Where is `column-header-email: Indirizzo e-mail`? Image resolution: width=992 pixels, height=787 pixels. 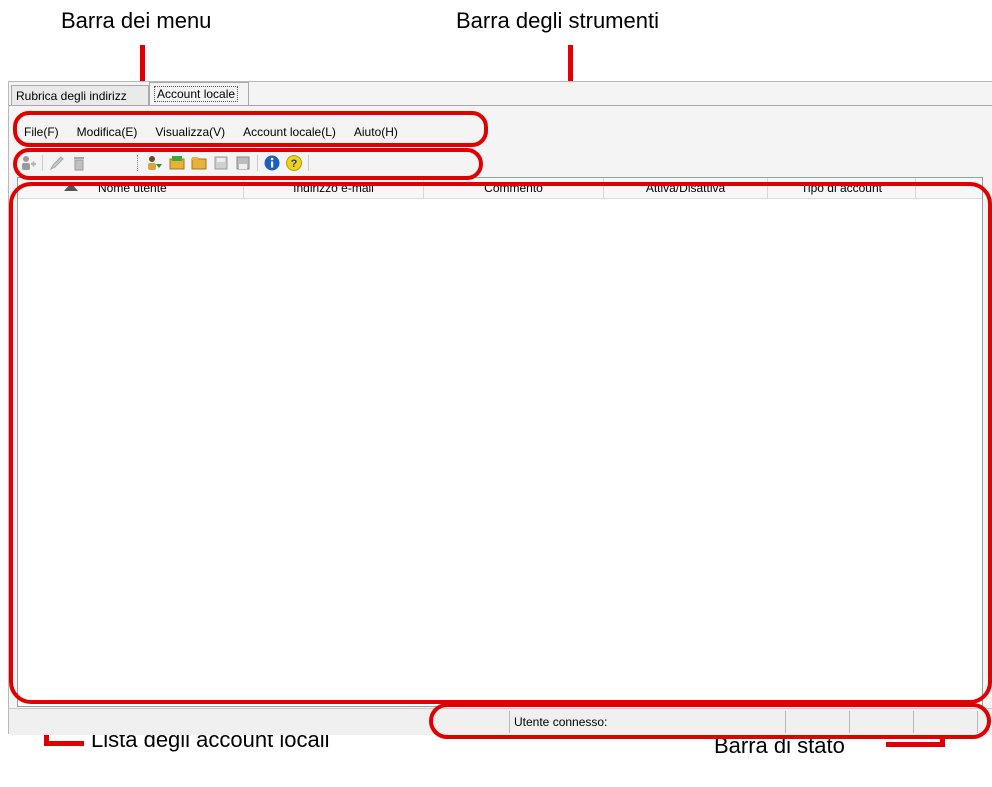 column-header-email: Indirizzo e-mail is located at coordinates (334, 188).